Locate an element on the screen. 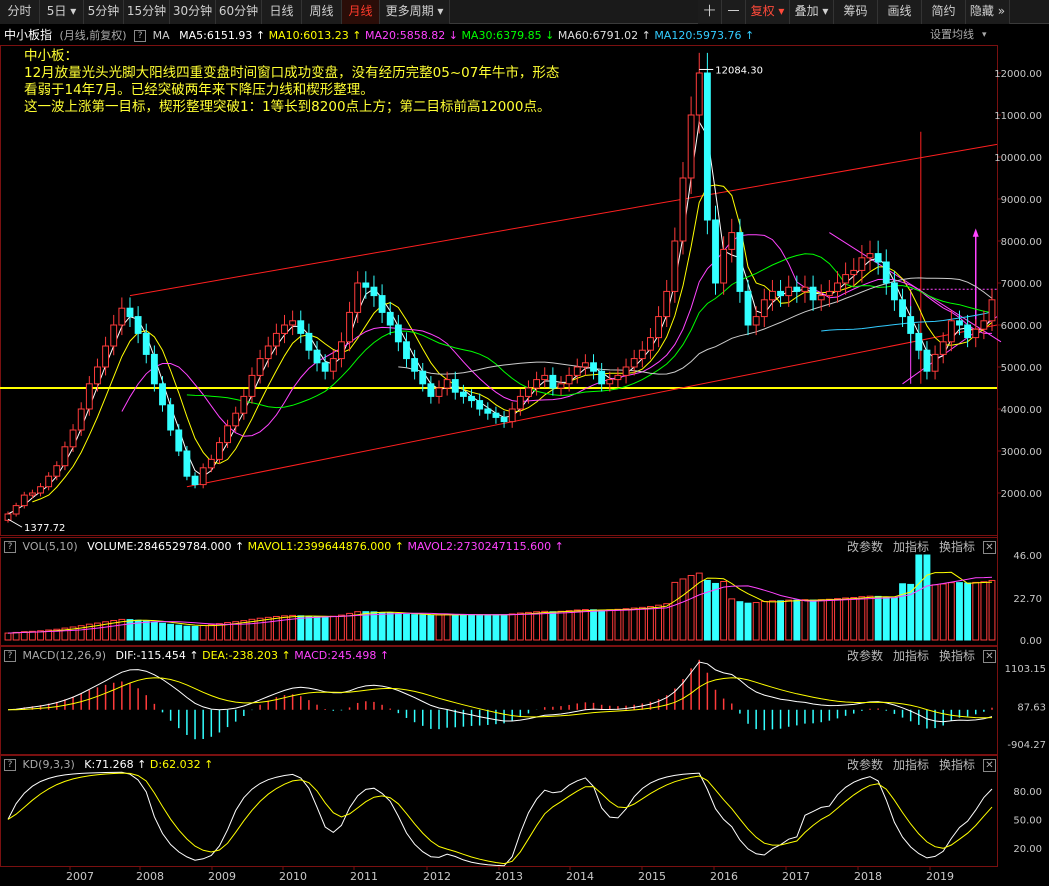 This screenshot has height=886, width=1049. vol-title: VOL(5,10) is located at coordinates (50, 546).